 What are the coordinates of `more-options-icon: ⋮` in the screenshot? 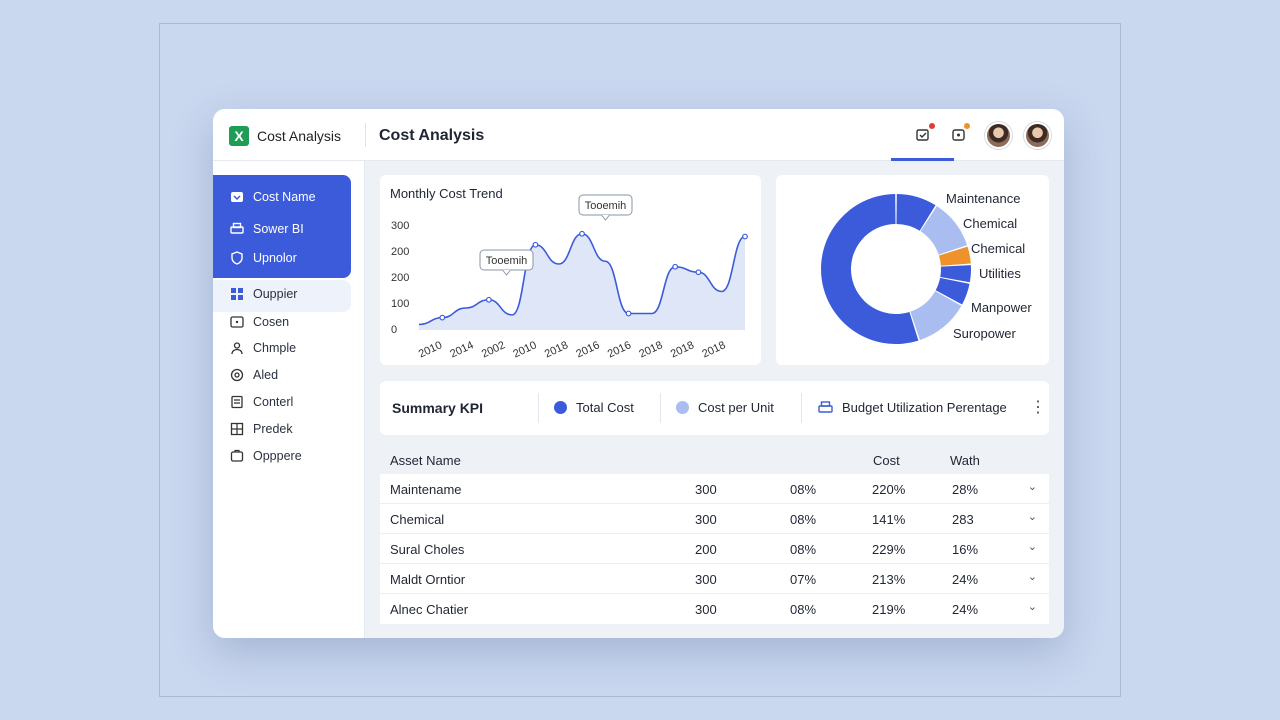 It's located at (1038, 408).